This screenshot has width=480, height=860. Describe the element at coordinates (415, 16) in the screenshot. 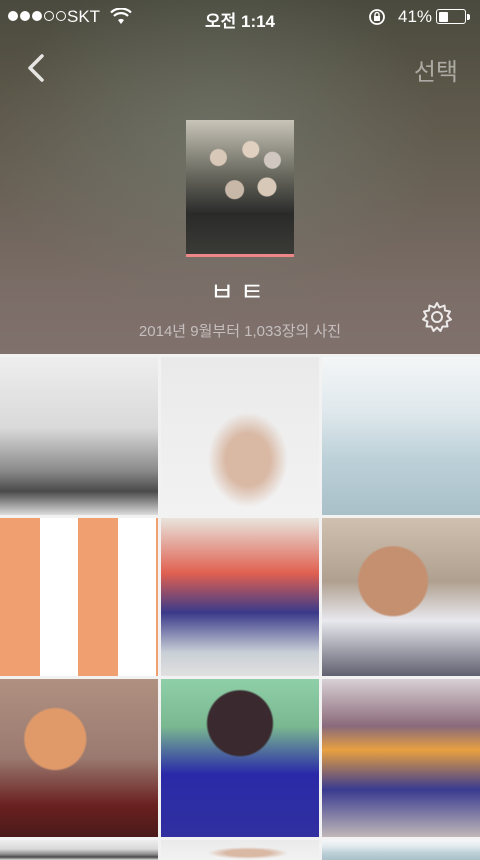

I see `battery-percent: 41%` at that location.